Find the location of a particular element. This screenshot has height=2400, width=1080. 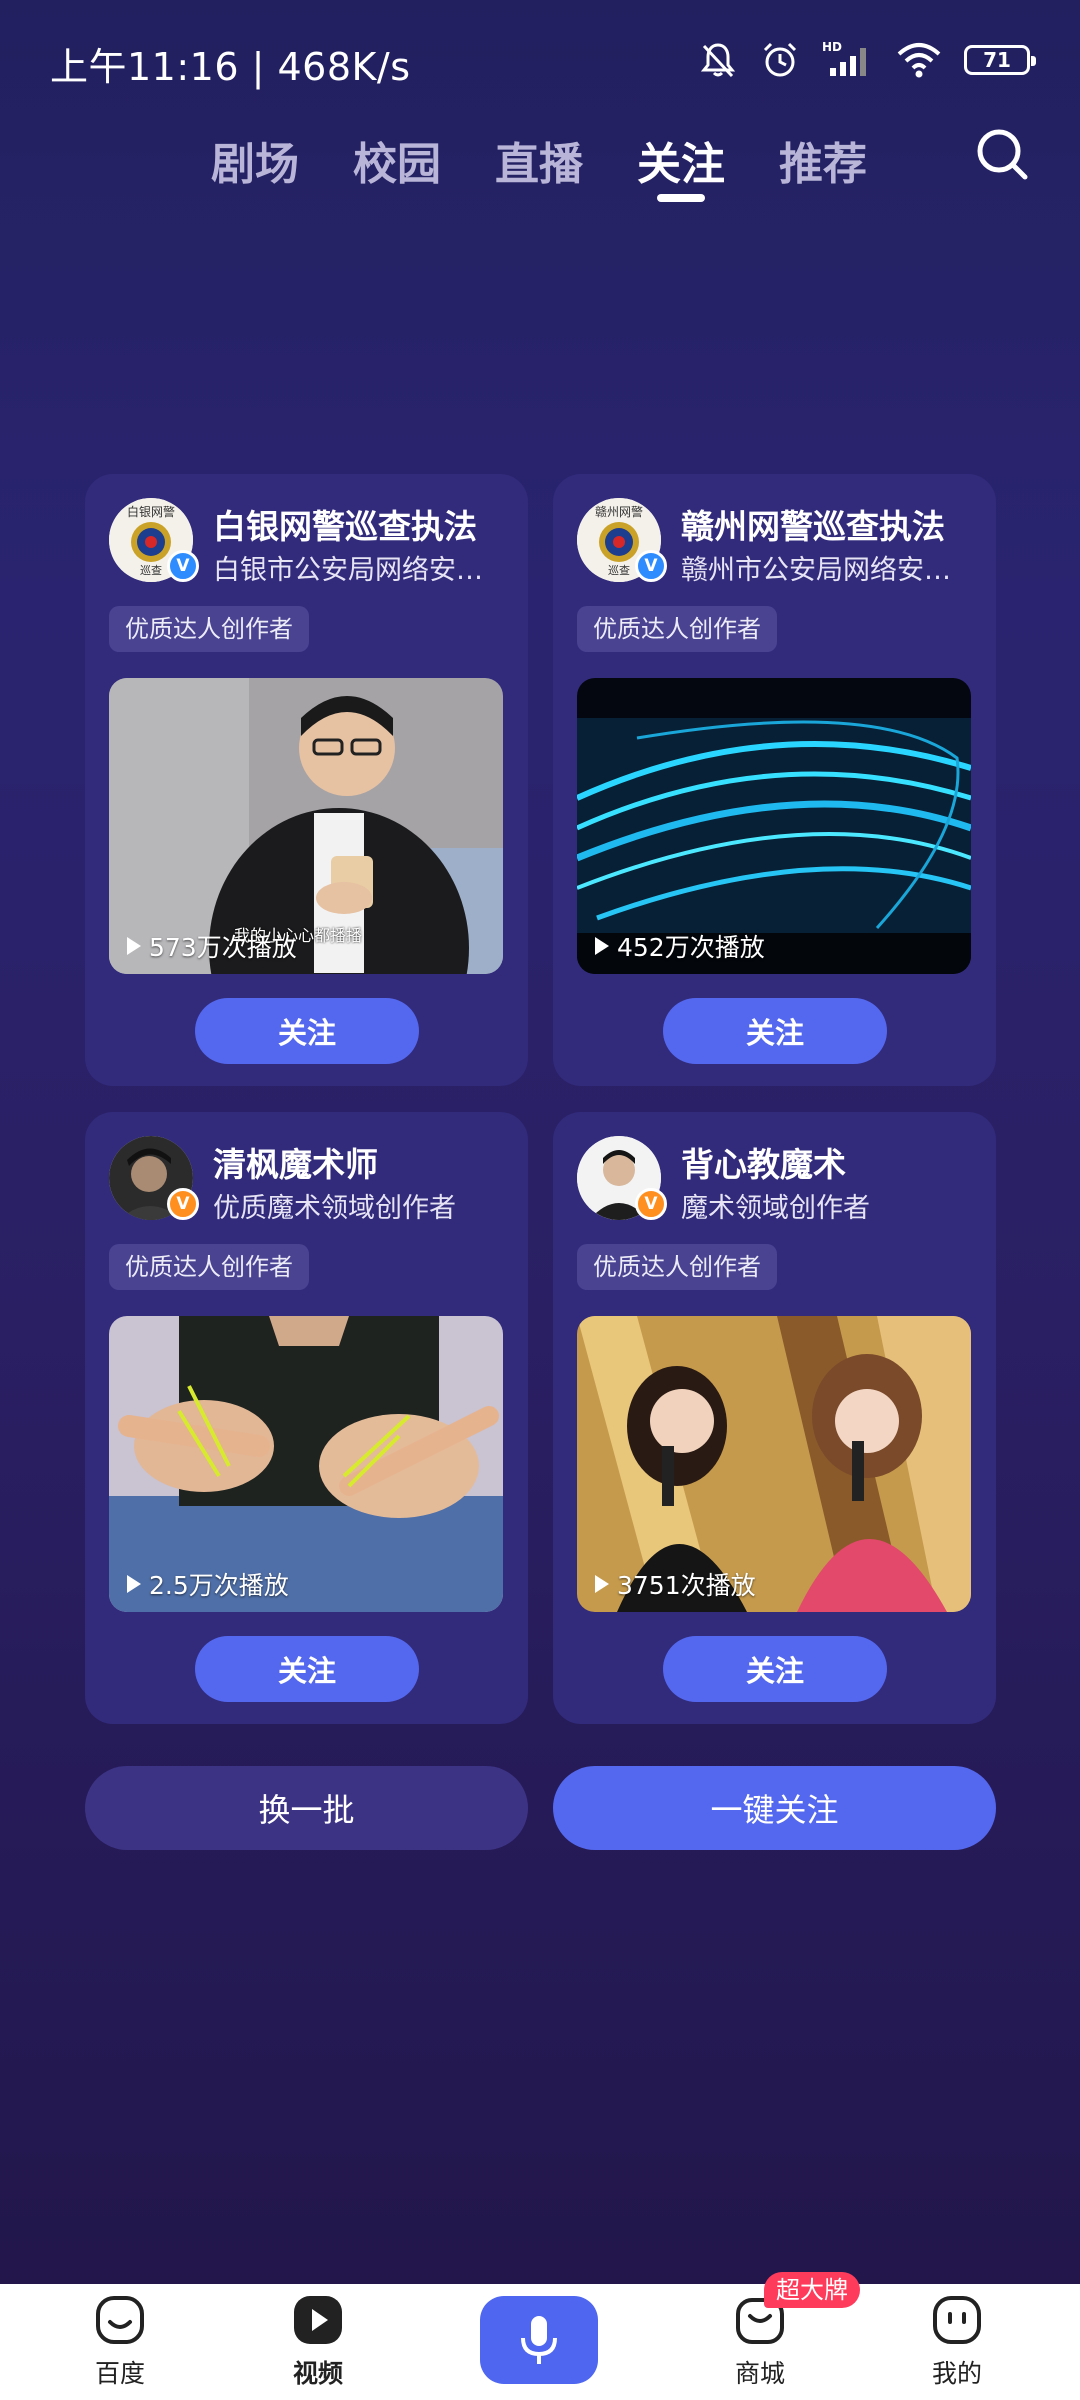

video-play-icon is located at coordinates (318, 2320).